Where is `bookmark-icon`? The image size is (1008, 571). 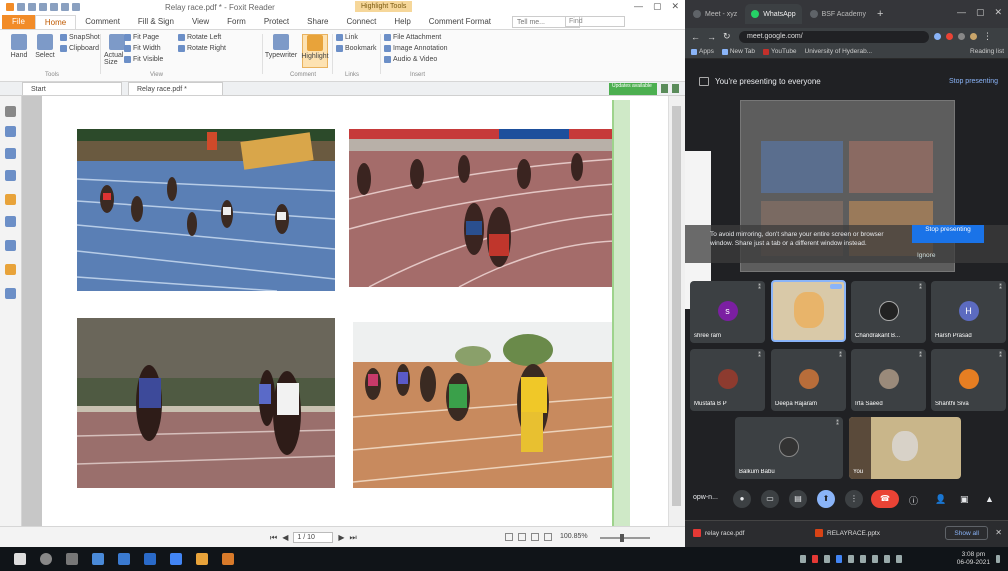 bookmark-icon is located at coordinates (10, 131).